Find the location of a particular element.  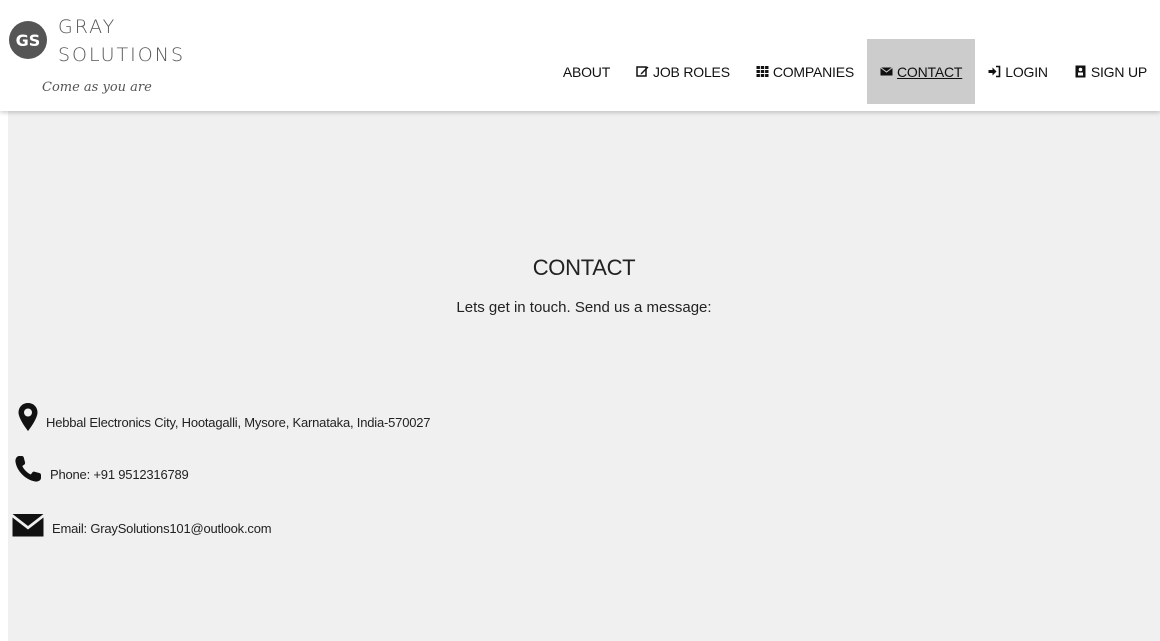

phone-icon is located at coordinates (28, 469).